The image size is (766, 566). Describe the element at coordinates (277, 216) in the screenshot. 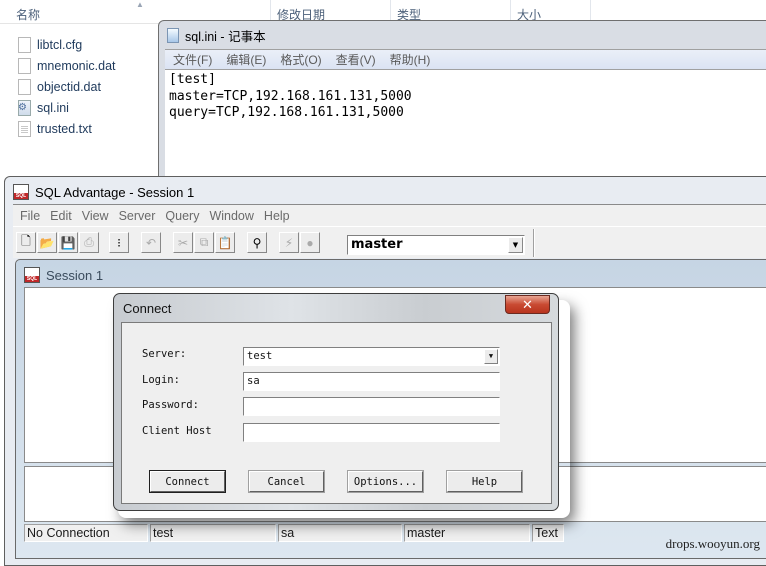

I see `menu-help: Help` at that location.